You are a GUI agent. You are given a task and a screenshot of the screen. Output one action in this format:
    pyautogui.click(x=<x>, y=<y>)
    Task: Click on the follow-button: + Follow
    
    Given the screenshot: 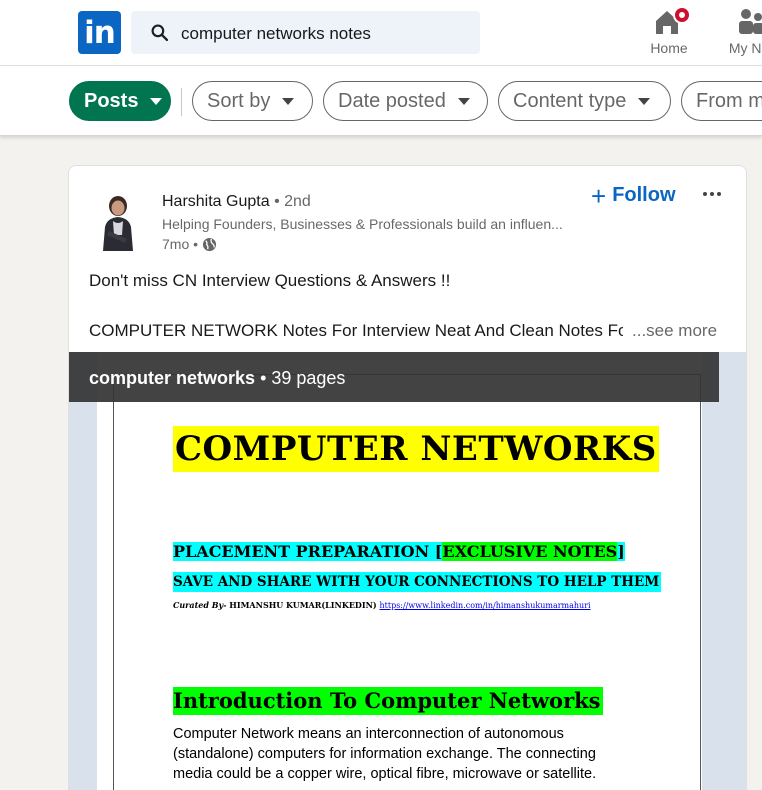 What is the action you would take?
    pyautogui.click(x=633, y=195)
    